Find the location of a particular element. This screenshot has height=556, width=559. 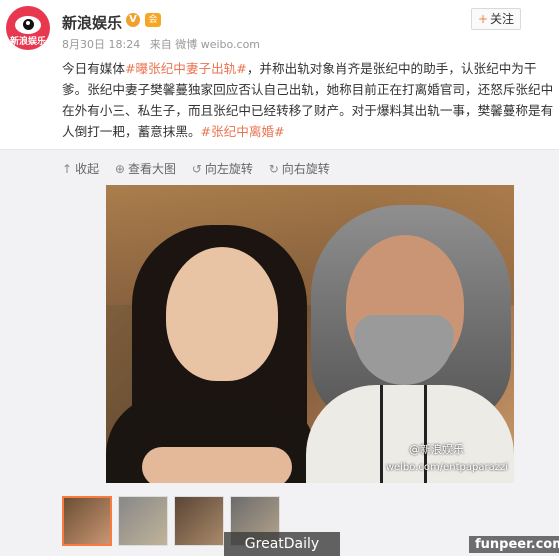

follow-button: + 关注 is located at coordinates (496, 19).